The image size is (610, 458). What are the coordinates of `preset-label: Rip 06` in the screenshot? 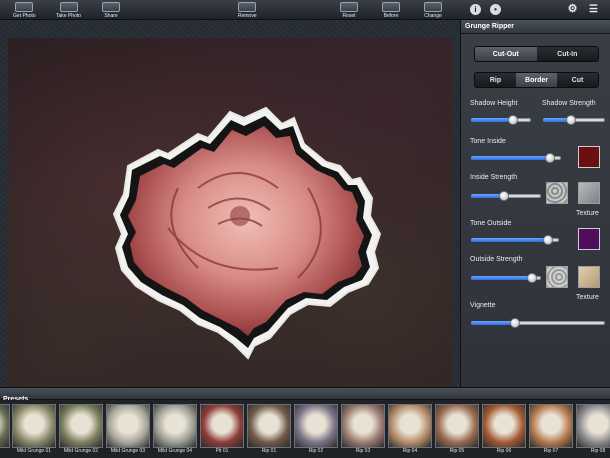 It's located at (504, 451).